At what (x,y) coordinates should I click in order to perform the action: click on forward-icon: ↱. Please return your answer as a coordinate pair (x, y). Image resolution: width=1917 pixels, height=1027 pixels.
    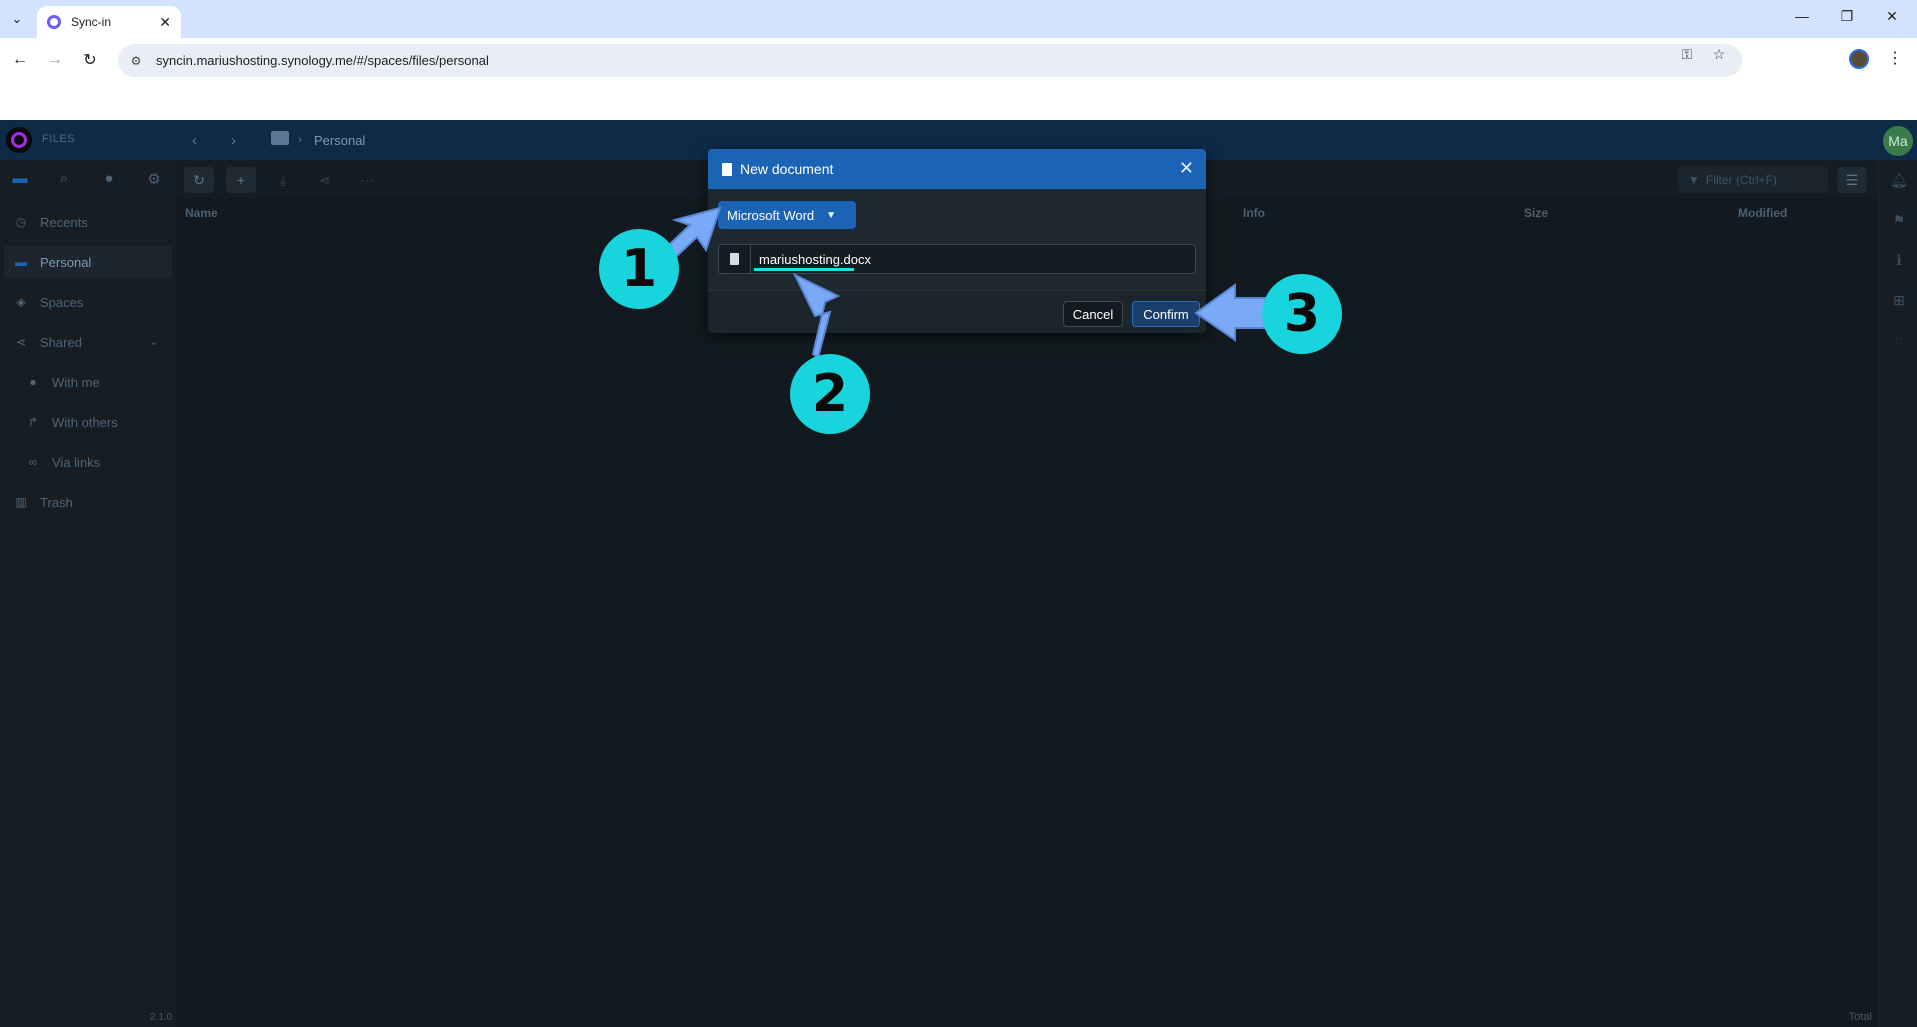
    Looking at the image, I should click on (33, 422).